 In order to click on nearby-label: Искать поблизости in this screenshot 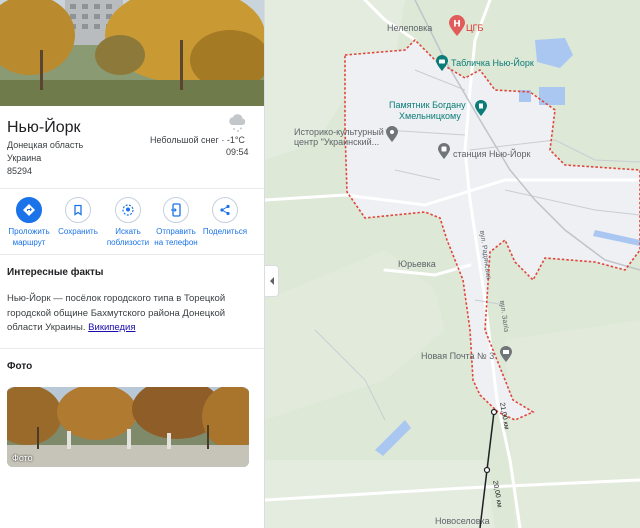, I will do `click(128, 237)`.